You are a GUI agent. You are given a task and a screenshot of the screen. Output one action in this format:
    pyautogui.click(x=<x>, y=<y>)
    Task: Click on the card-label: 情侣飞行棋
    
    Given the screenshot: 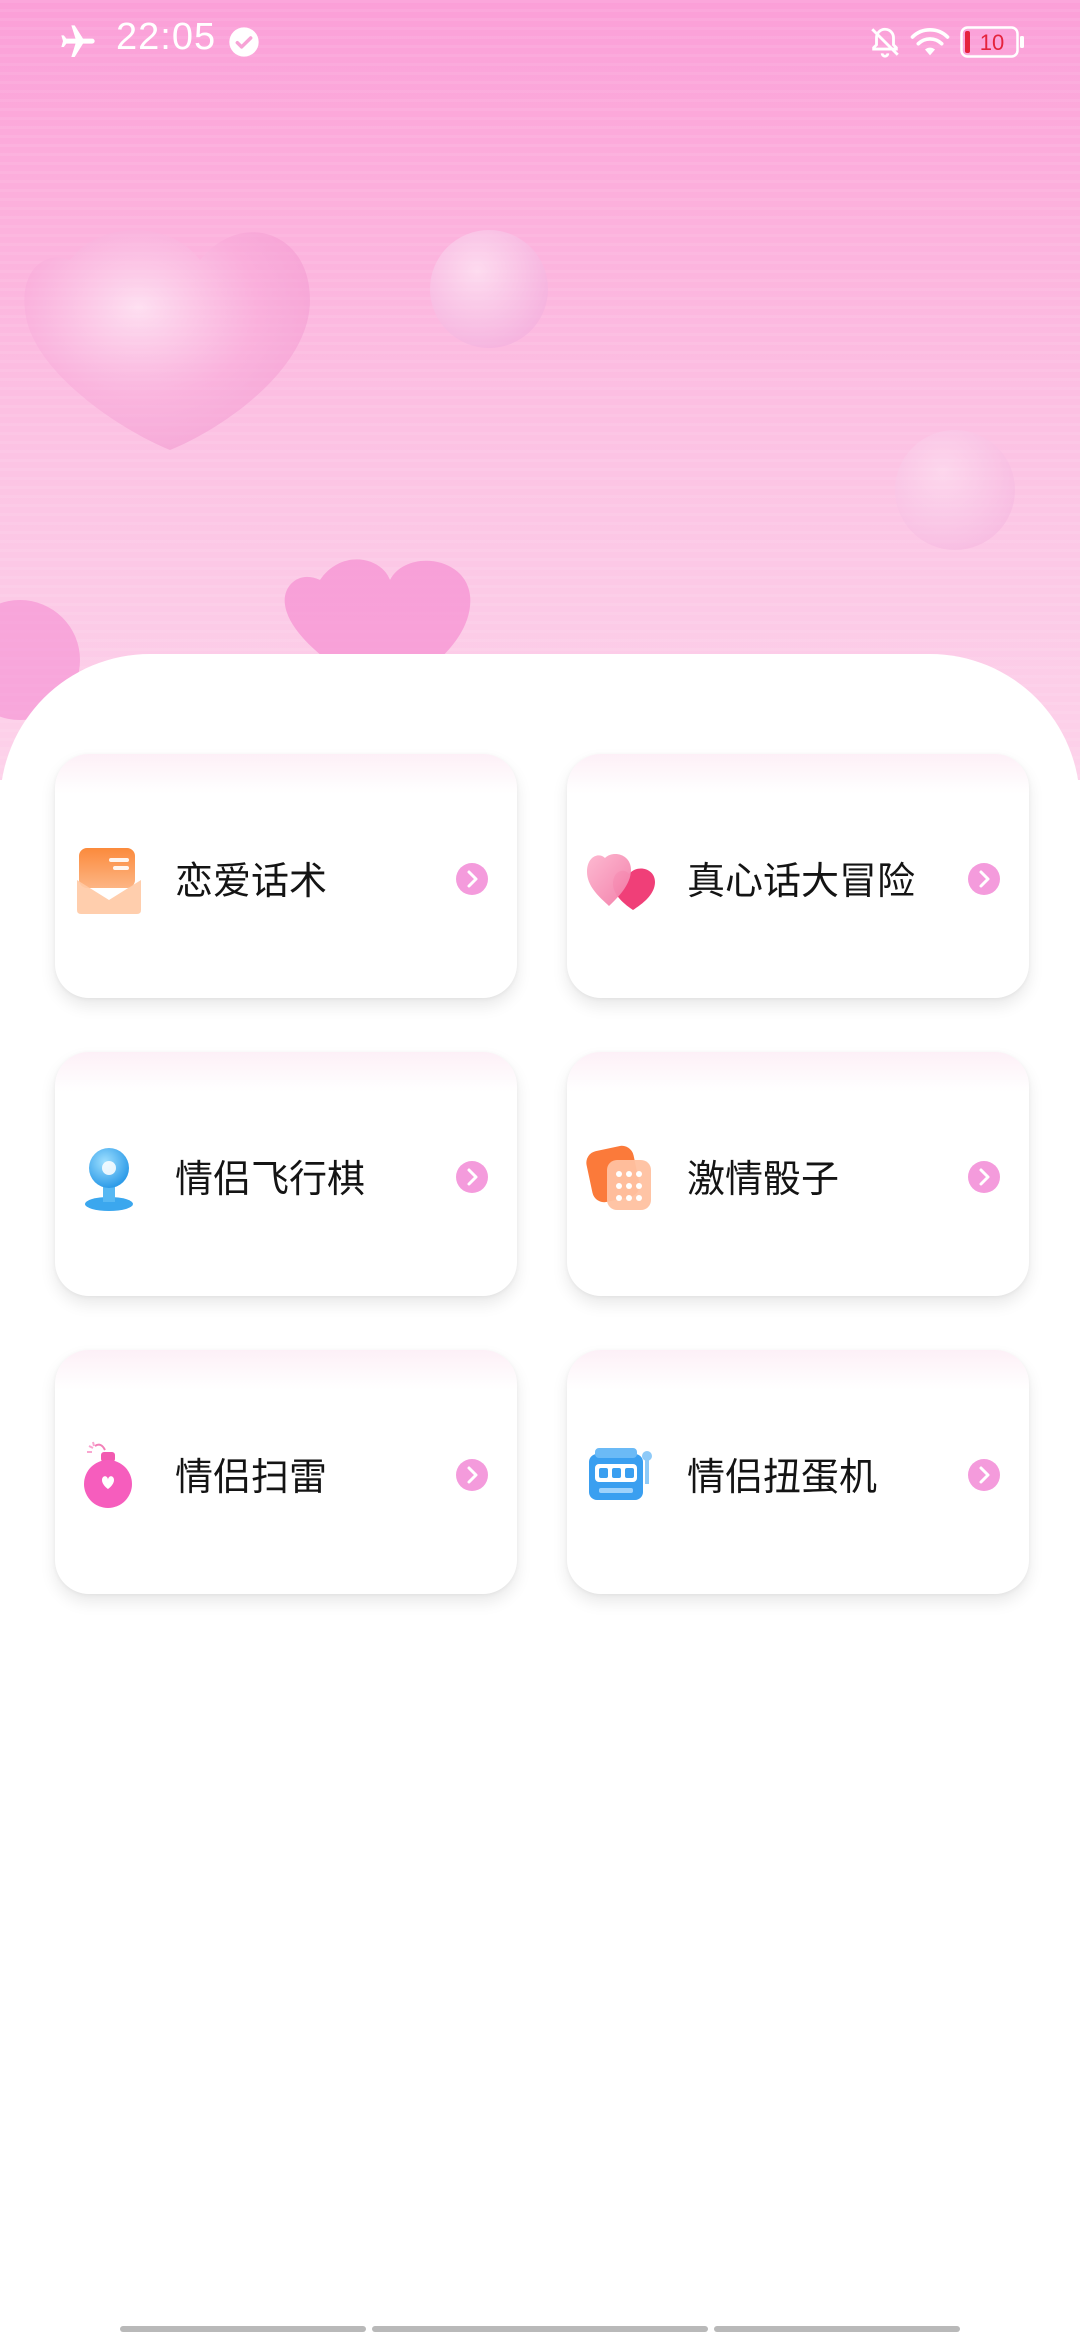 What is the action you would take?
    pyautogui.click(x=270, y=1179)
    